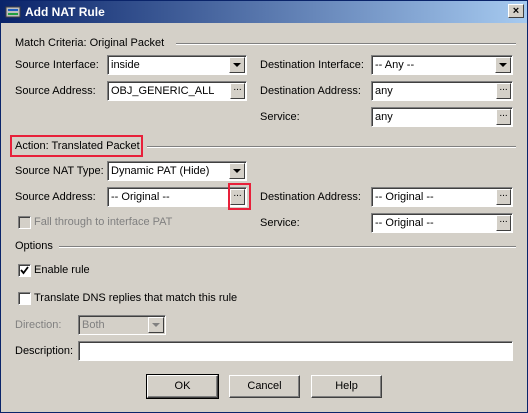 The width and height of the screenshot is (528, 413). What do you see at coordinates (57, 65) in the screenshot?
I see `source-interface-label: Source Interface:` at bounding box center [57, 65].